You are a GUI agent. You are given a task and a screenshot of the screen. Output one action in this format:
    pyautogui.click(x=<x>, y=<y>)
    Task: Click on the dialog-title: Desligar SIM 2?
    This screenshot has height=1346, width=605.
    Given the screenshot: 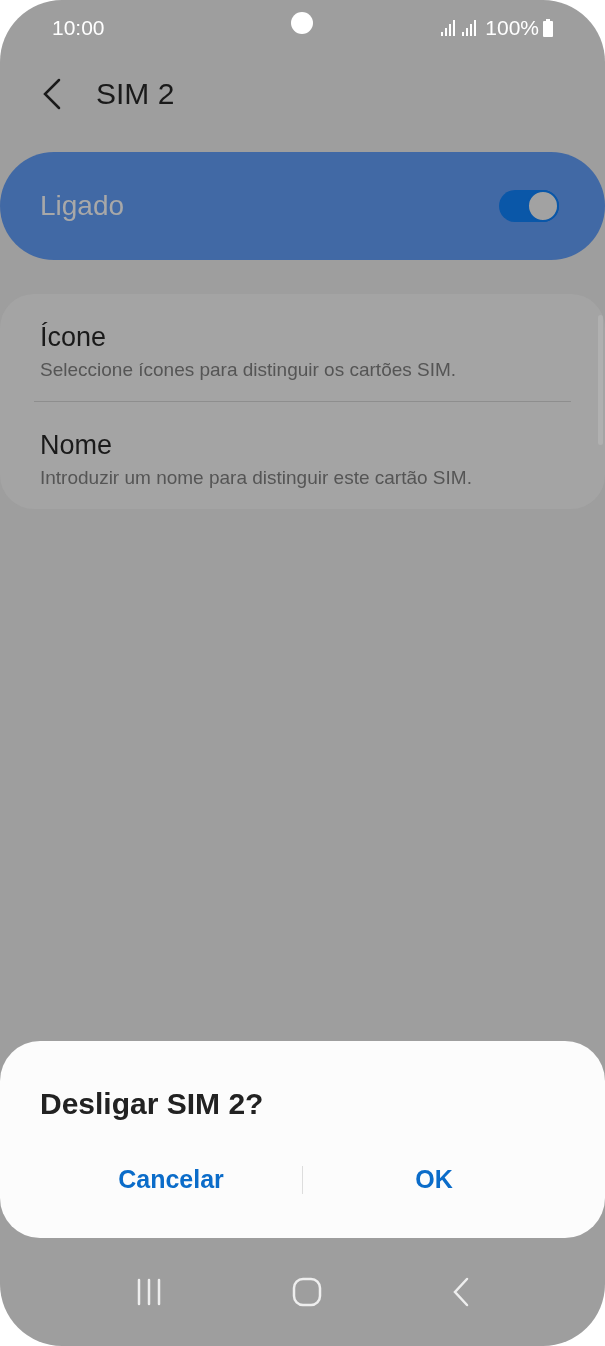 What is the action you would take?
    pyautogui.click(x=152, y=1104)
    